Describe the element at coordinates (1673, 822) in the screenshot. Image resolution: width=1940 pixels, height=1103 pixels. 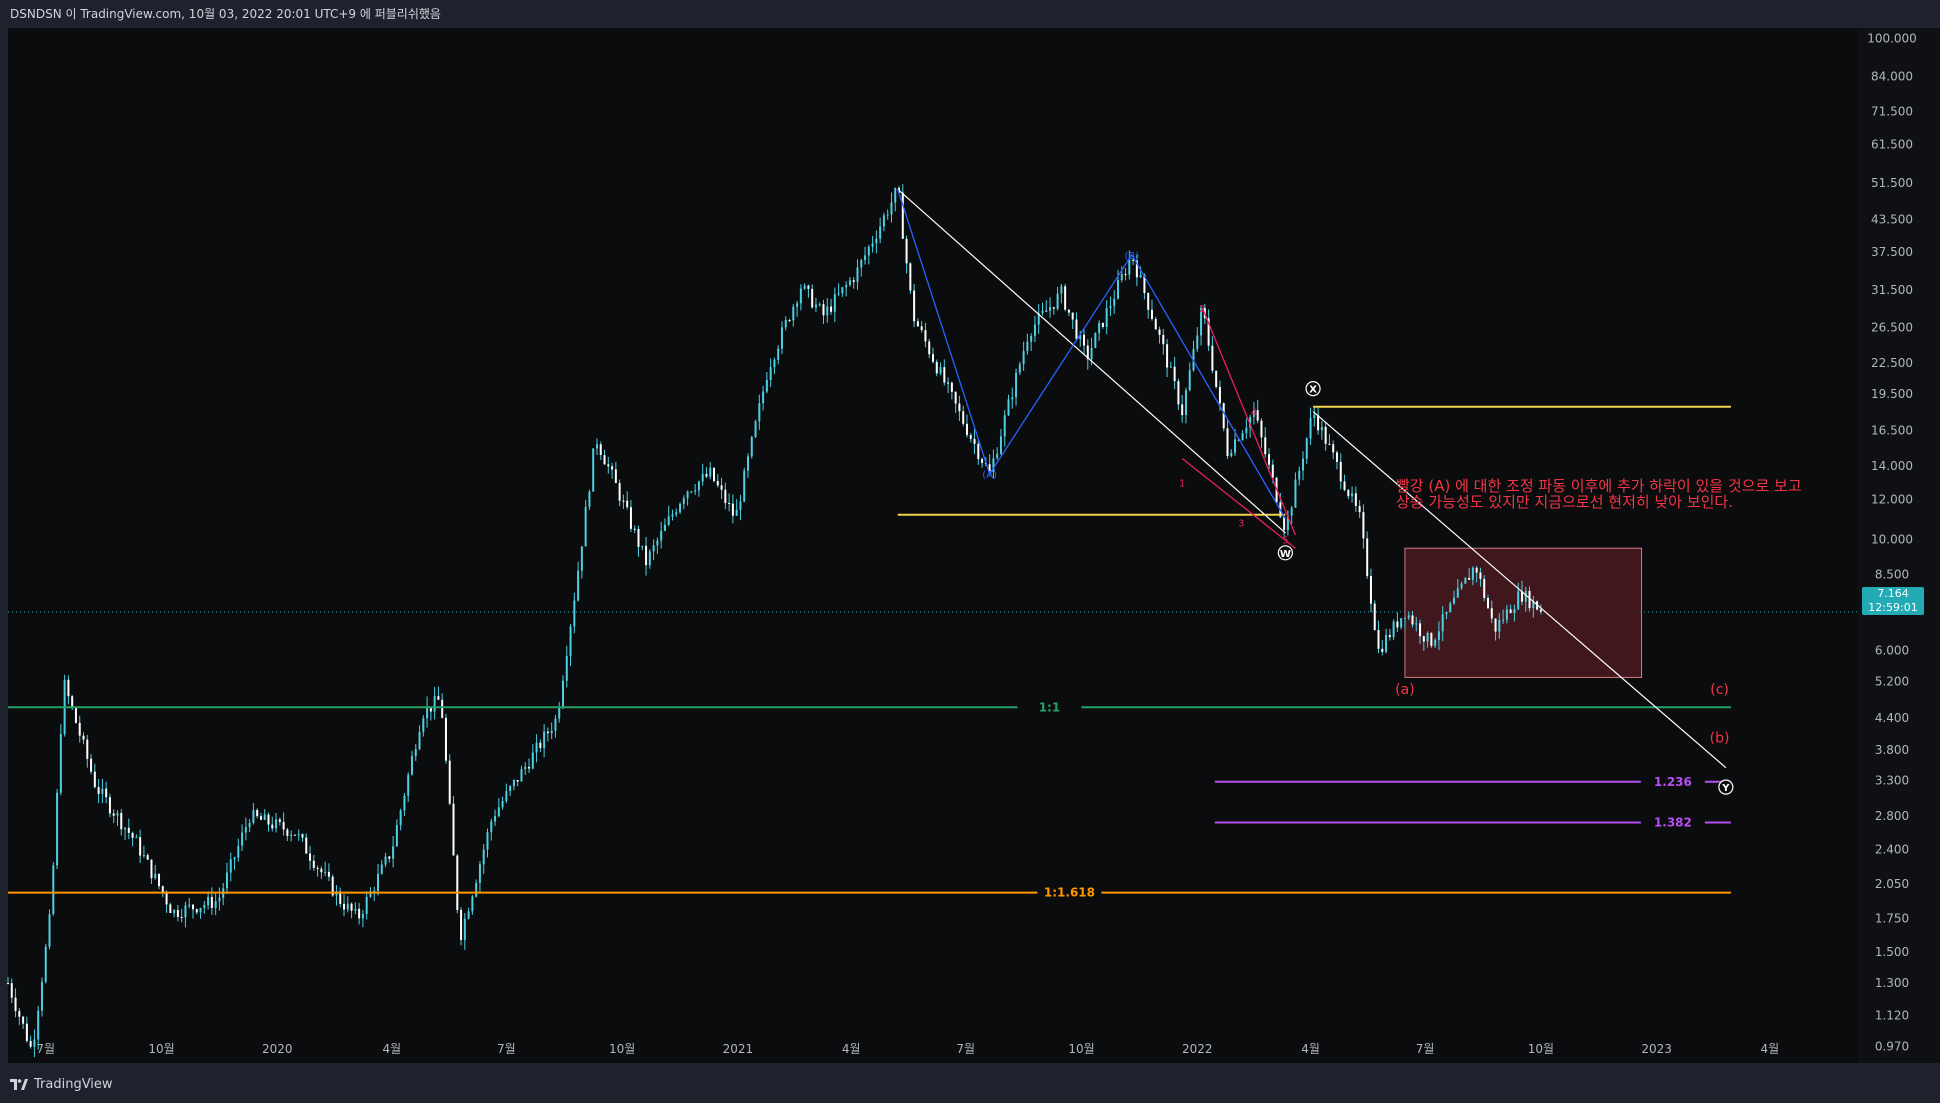
I see `fib-level-label: 1.382` at that location.